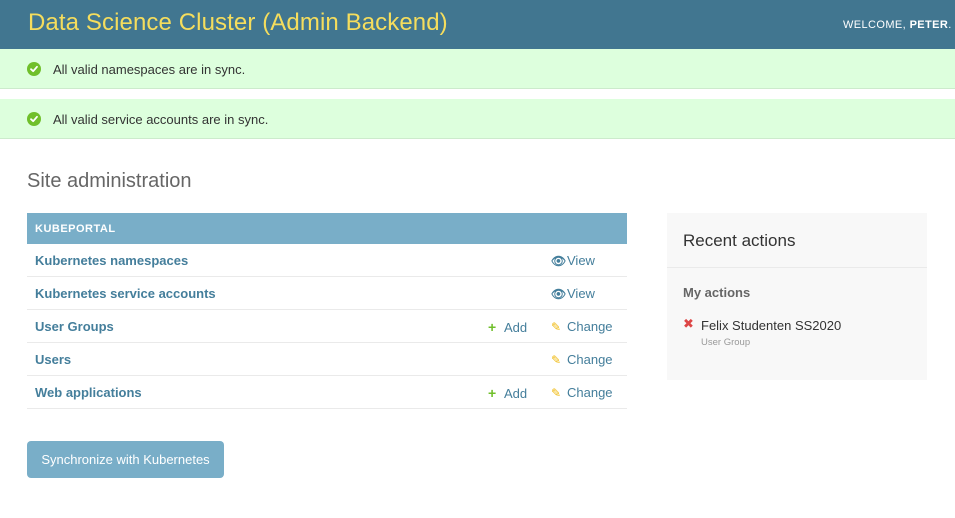  What do you see at coordinates (739, 240) in the screenshot?
I see `recent-actions-title: Recent actions` at bounding box center [739, 240].